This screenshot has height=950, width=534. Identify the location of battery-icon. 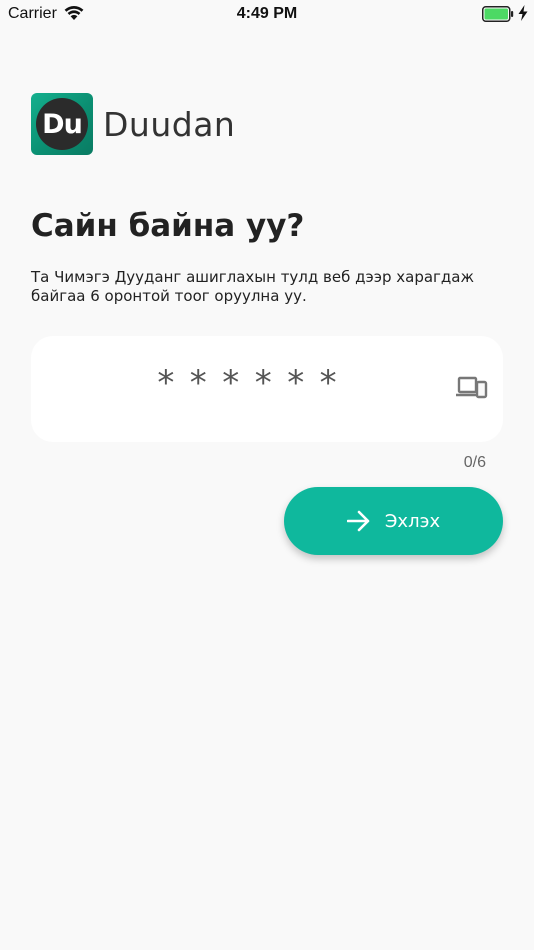
(498, 16).